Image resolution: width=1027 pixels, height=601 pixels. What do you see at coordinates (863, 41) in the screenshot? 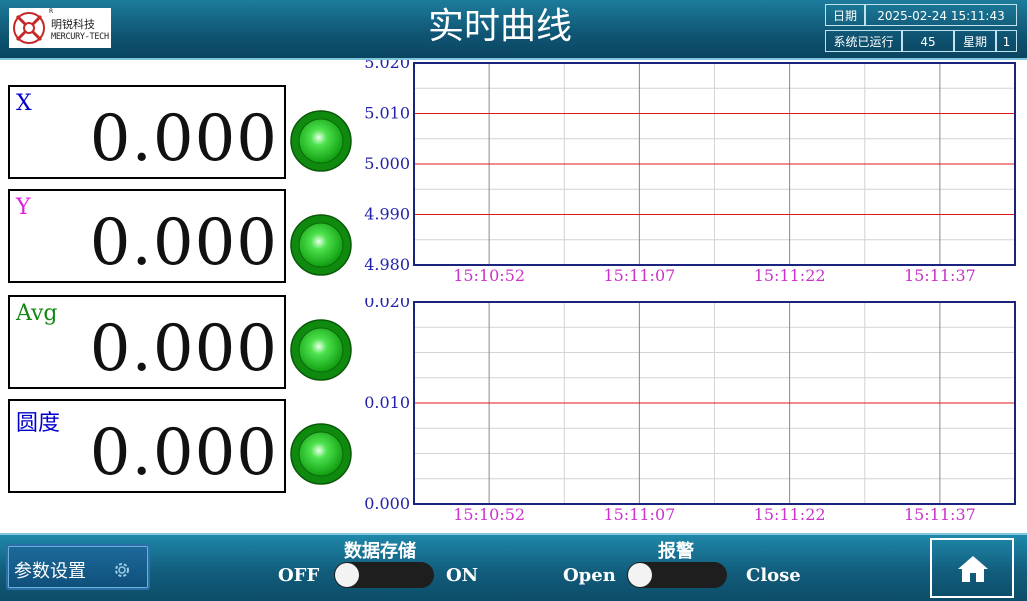
I see `uptime-label: 系统已运行` at bounding box center [863, 41].